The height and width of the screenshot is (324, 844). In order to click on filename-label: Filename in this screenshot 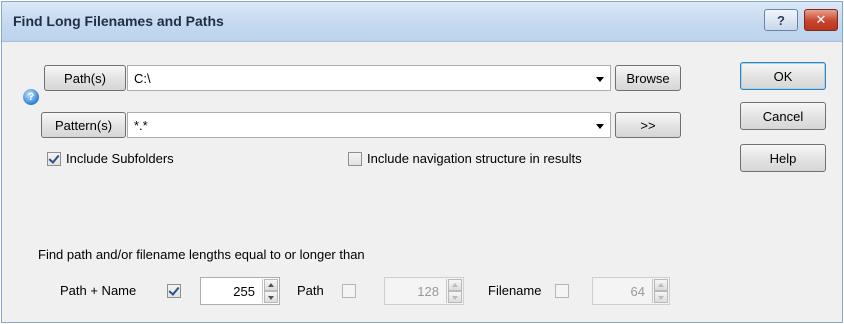, I will do `click(515, 290)`.